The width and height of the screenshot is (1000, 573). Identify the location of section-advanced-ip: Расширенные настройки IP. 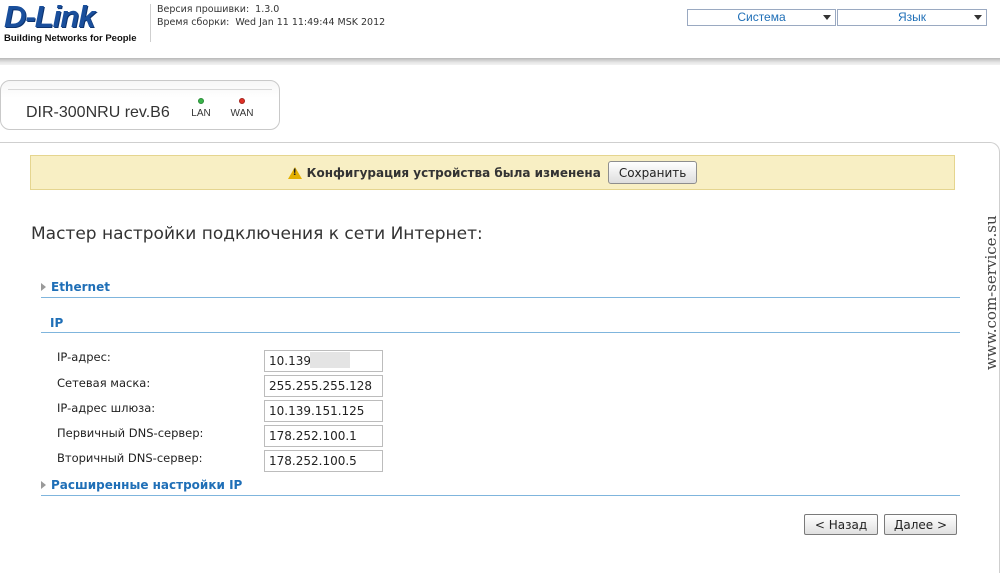
(141, 485).